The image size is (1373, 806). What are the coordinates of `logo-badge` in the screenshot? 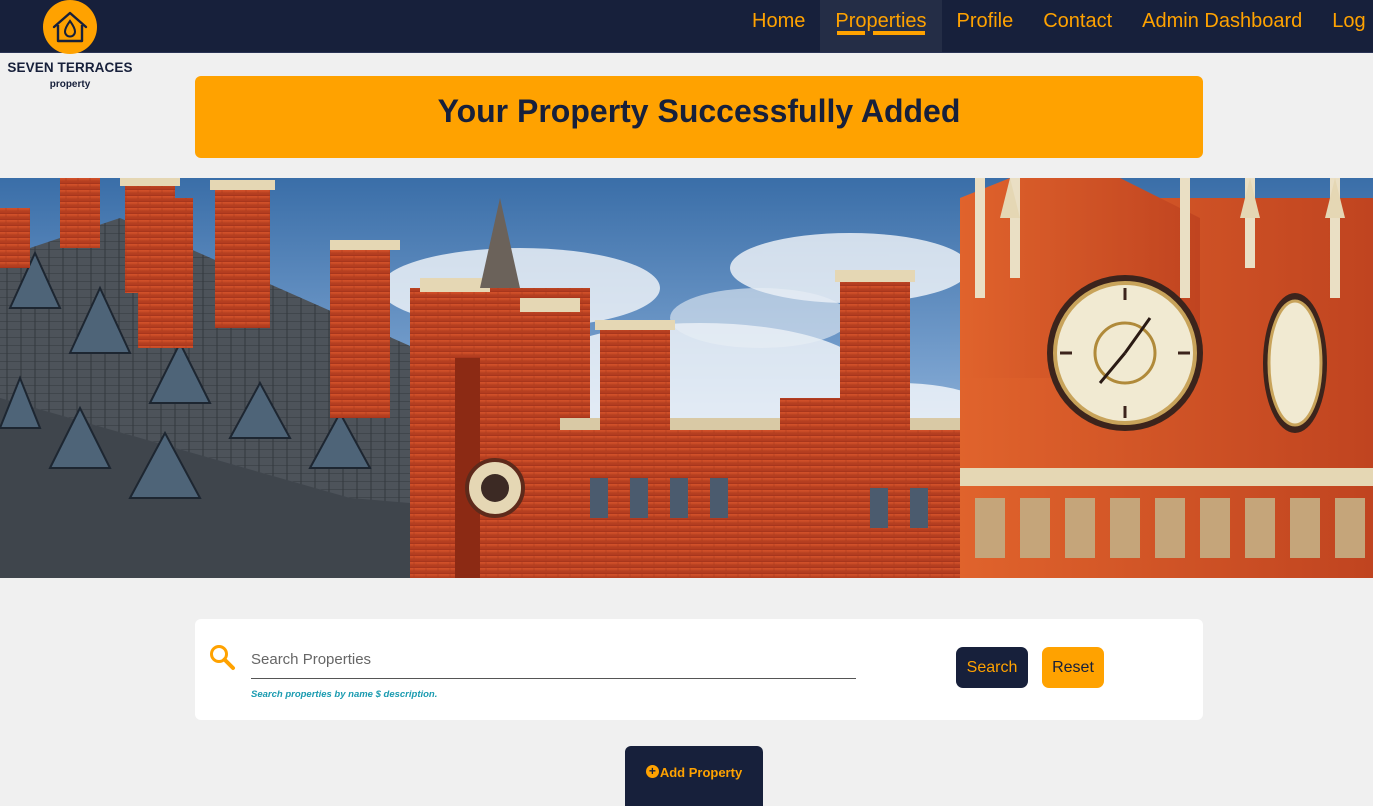 It's located at (70, 27).